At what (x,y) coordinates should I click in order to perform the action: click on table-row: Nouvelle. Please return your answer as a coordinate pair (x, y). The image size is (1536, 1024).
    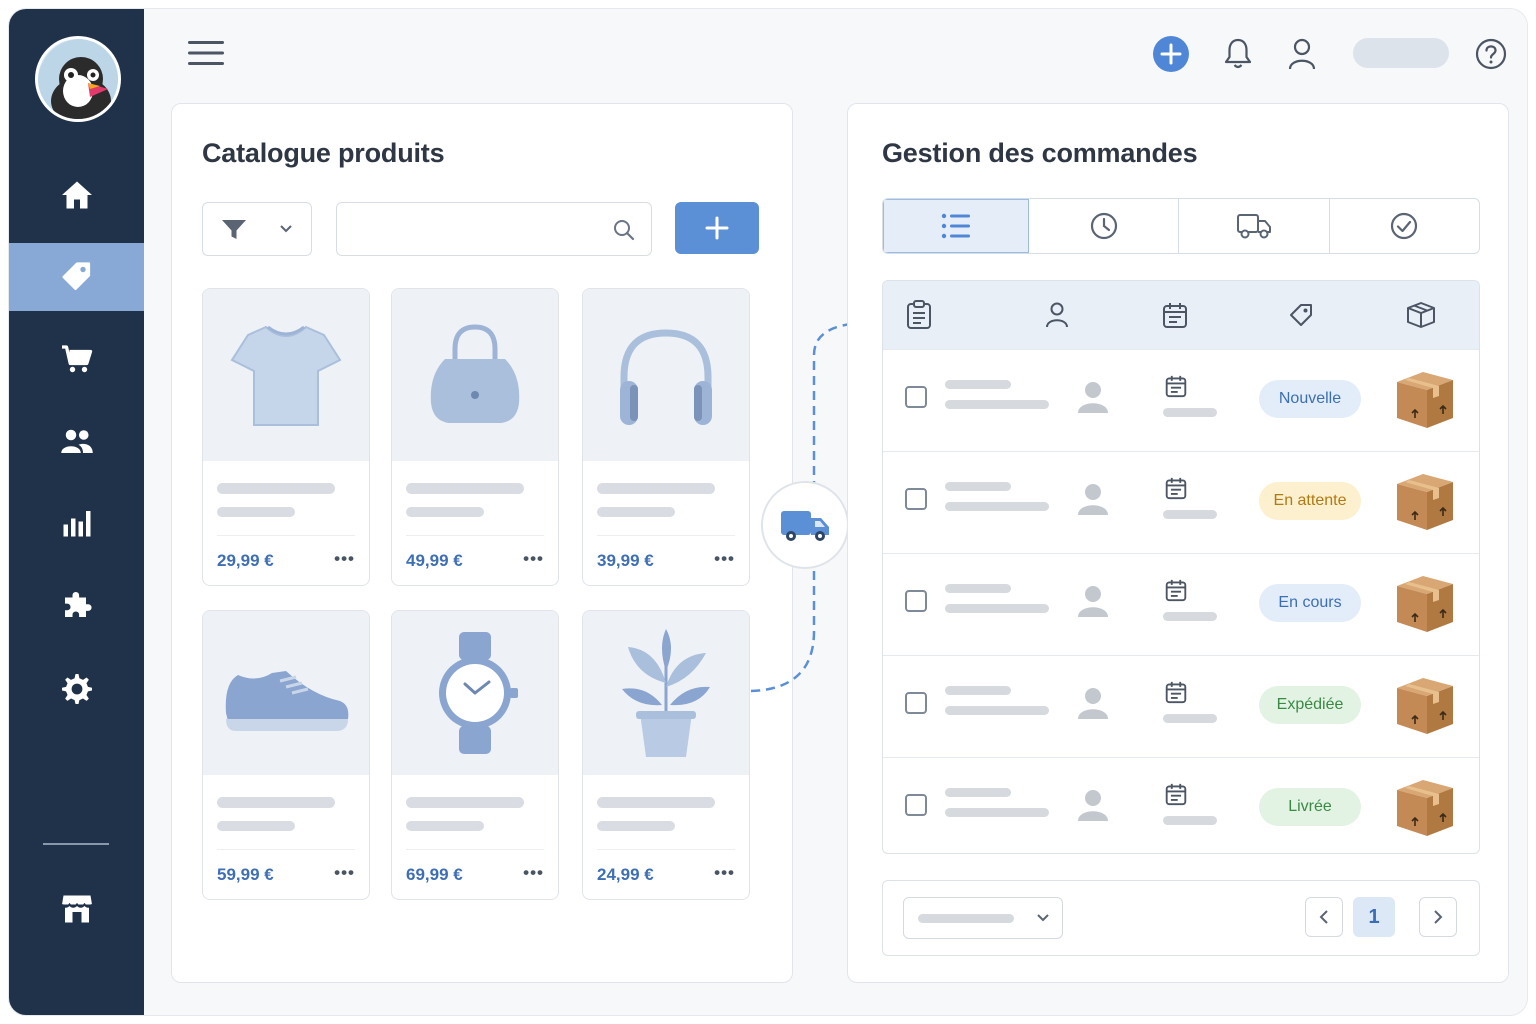
    Looking at the image, I should click on (1181, 400).